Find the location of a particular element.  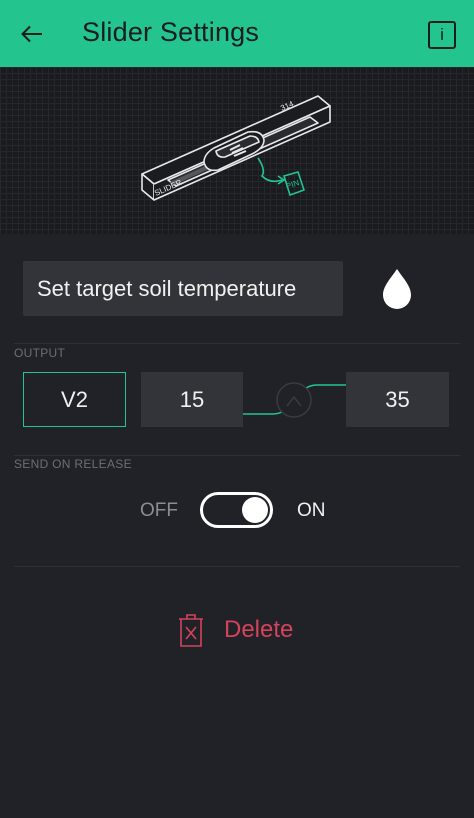

toggle-on-label: ON is located at coordinates (311, 510).